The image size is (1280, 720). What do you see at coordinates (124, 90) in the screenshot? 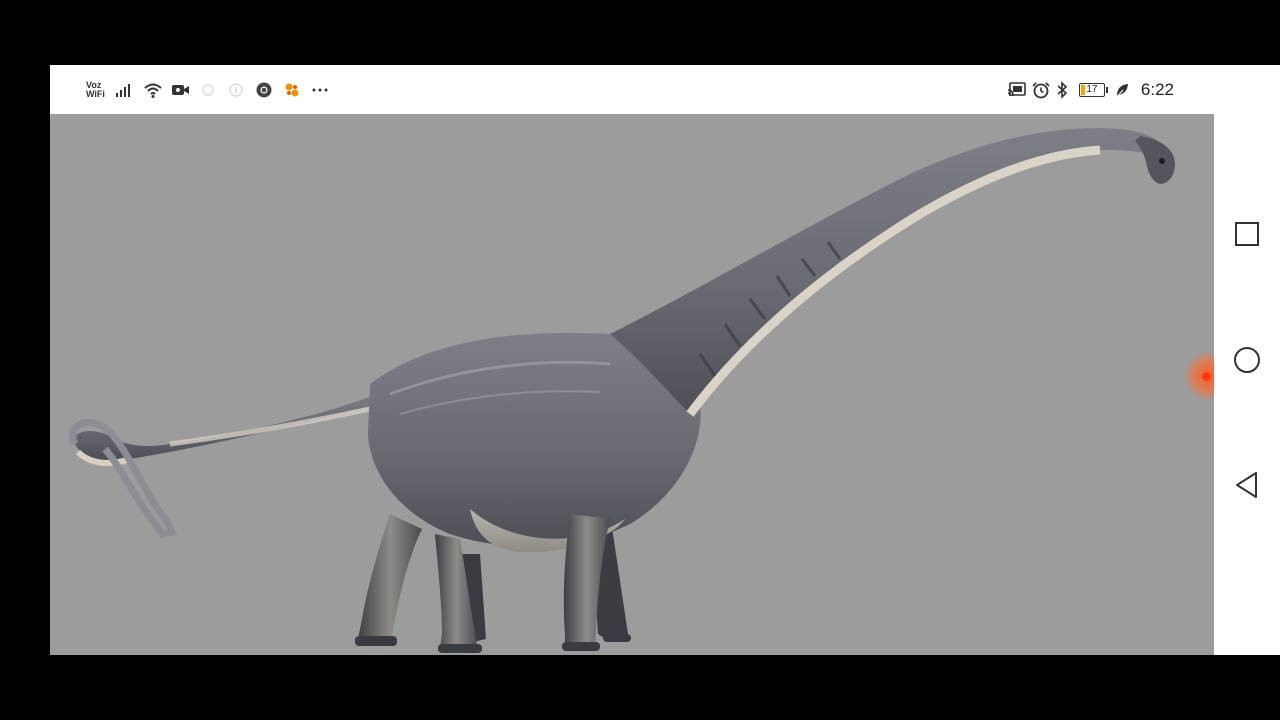
I see `signal-bars-icon` at bounding box center [124, 90].